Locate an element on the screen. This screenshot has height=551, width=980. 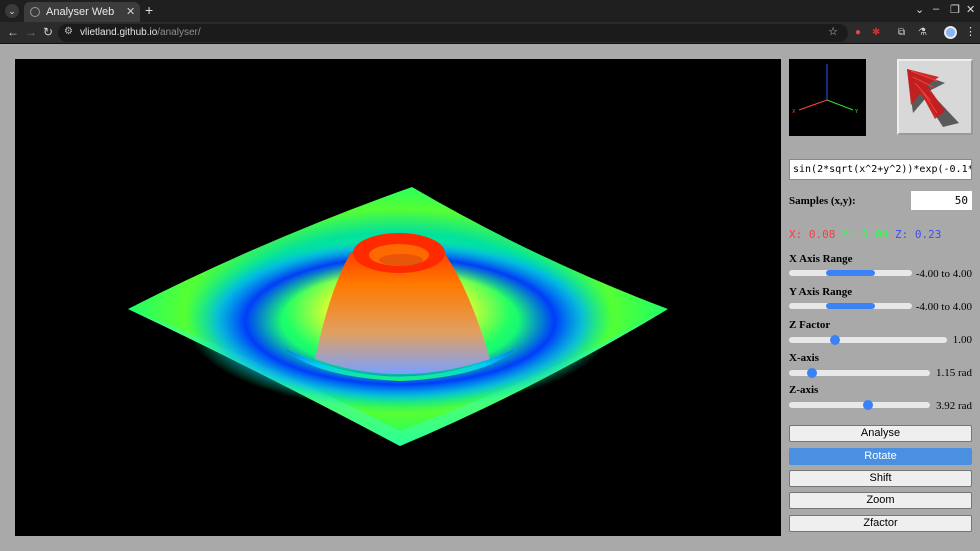
new-tab-icon: + is located at coordinates (149, 10).